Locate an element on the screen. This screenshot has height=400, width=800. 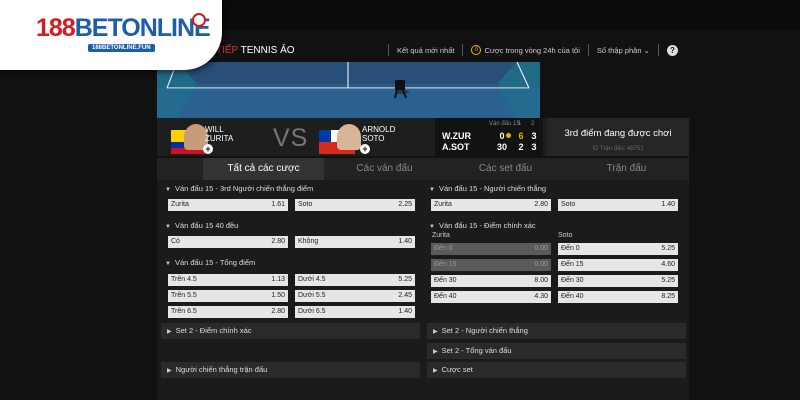
game-label: Ván đấu 15 is located at coordinates (504, 124).